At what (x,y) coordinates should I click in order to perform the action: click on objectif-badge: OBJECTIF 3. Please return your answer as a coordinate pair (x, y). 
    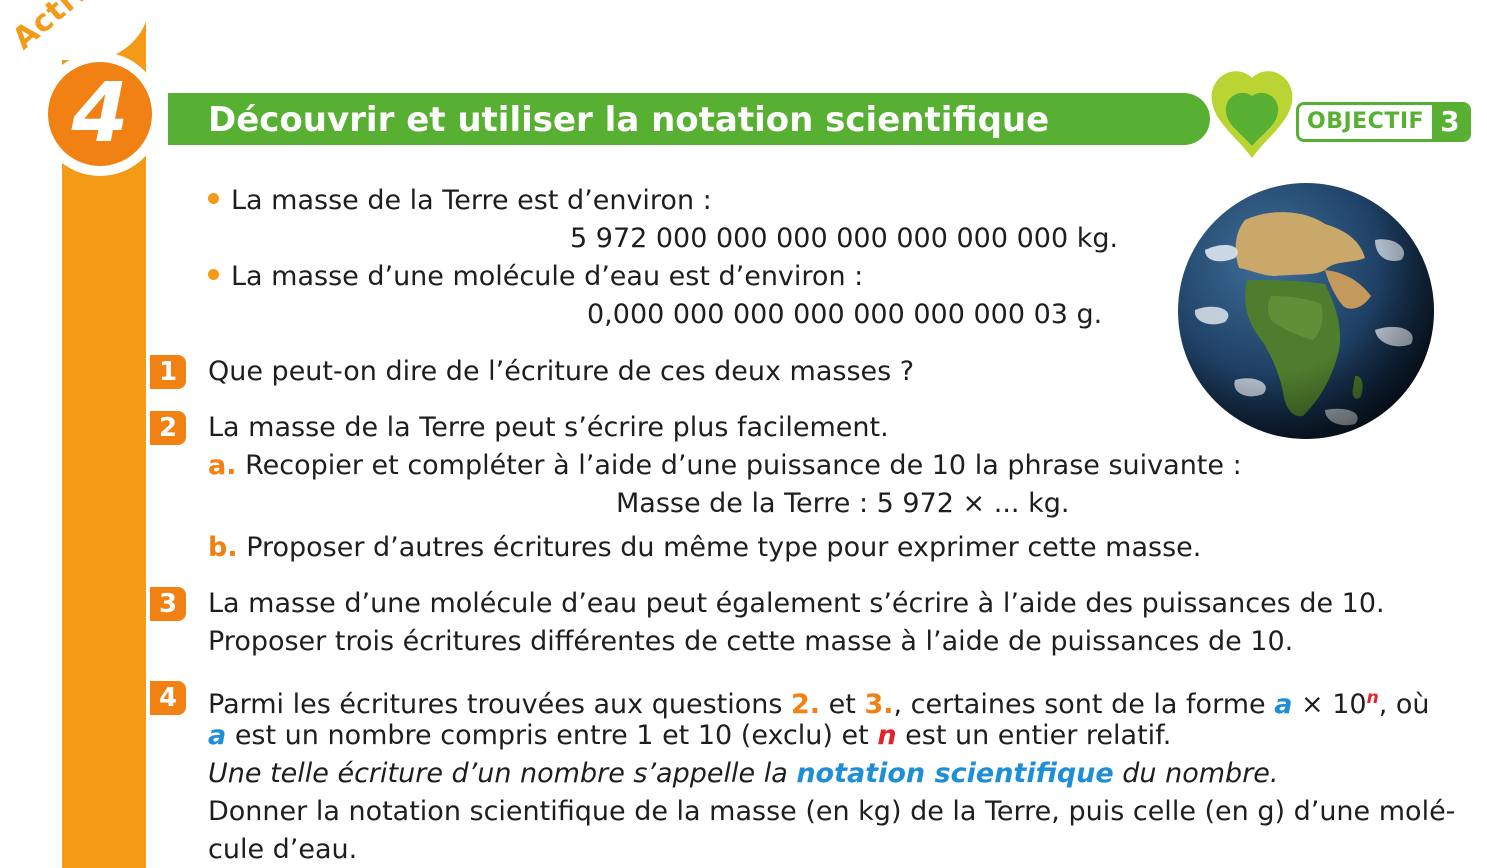
    Looking at the image, I should click on (1383, 122).